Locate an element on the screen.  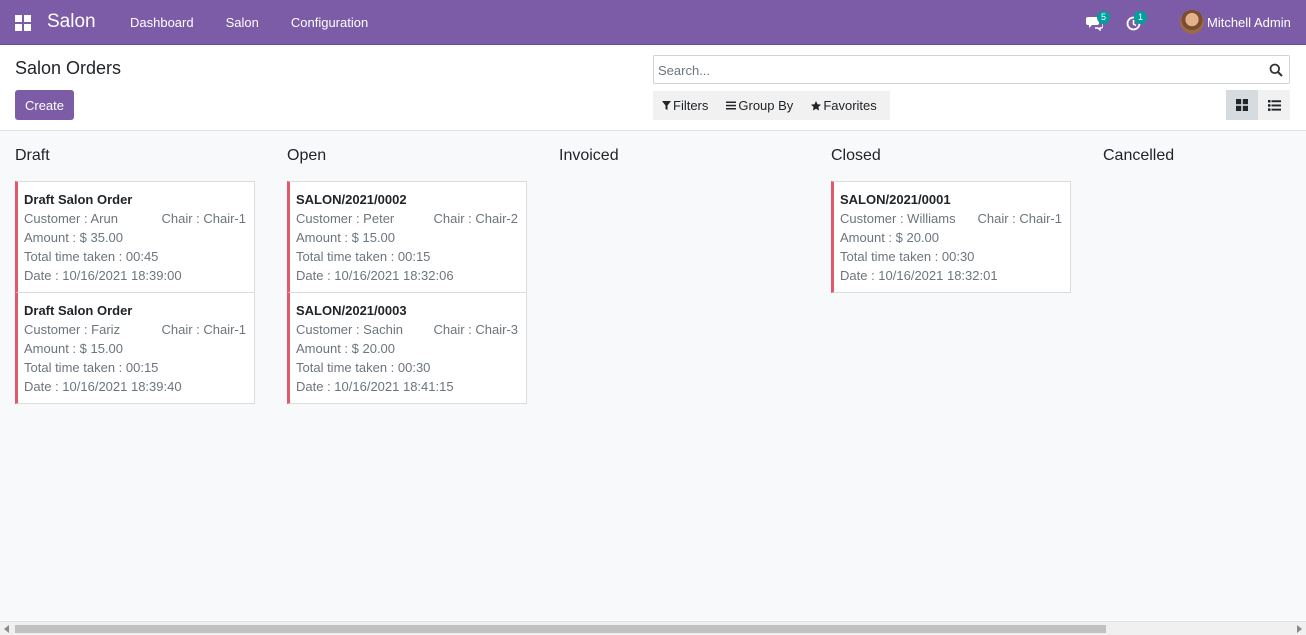
card-time: Total time taken : 00:45 is located at coordinates (91, 256).